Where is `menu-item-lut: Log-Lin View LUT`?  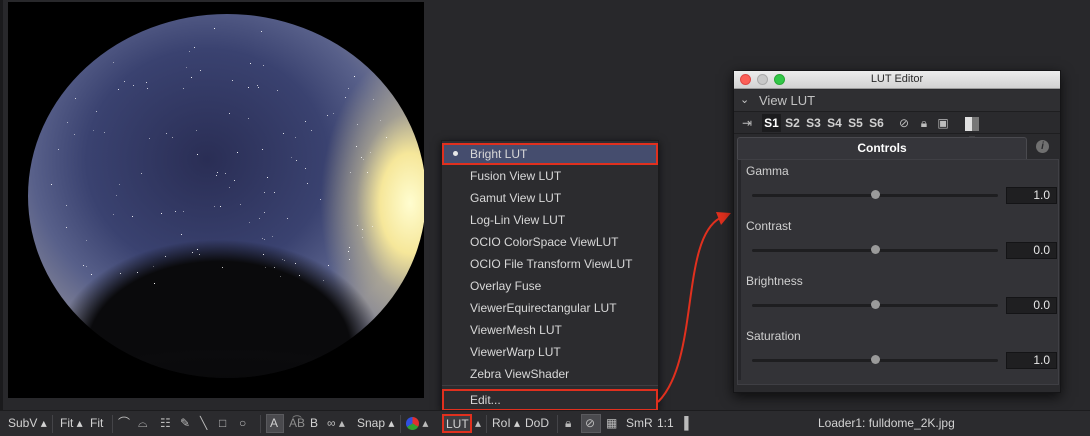
menu-item-lut: Log-Lin View LUT is located at coordinates (550, 220).